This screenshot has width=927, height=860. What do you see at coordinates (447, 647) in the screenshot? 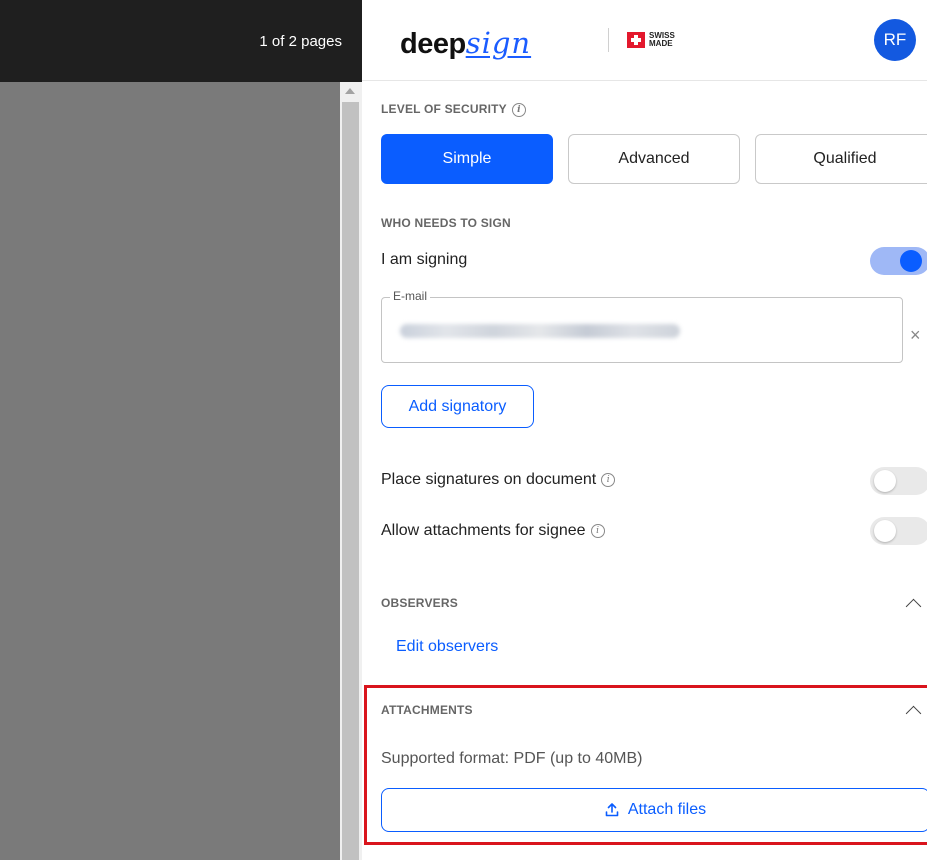
I see `edit-observers-link: Edit observers` at bounding box center [447, 647].